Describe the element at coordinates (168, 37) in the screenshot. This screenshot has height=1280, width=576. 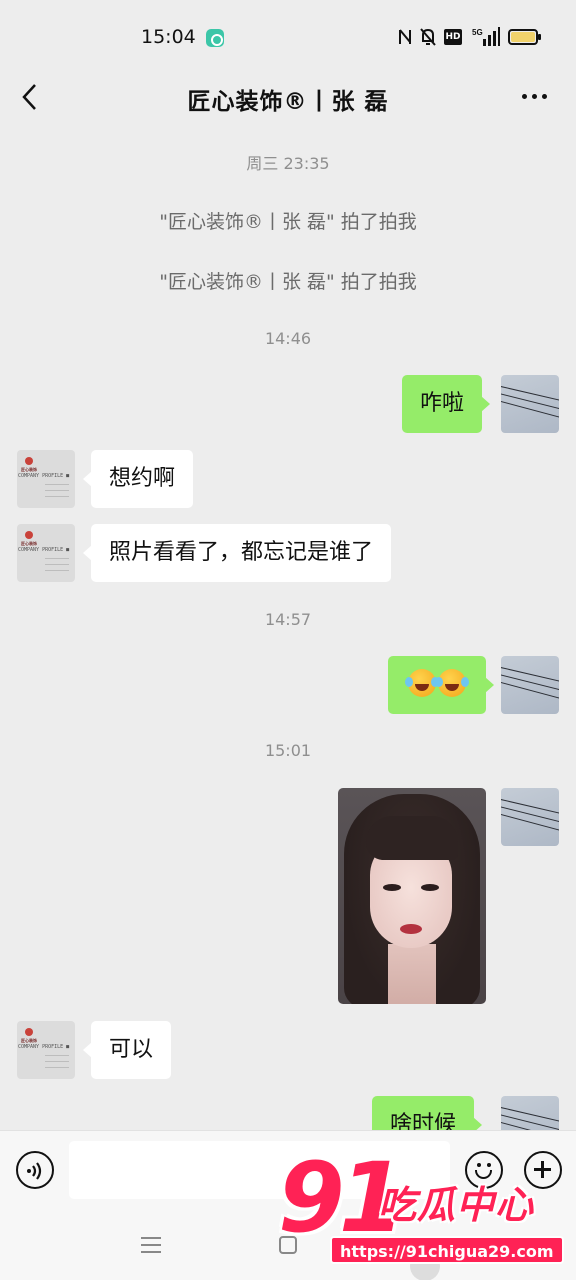
I see `status-time: 15:04` at that location.